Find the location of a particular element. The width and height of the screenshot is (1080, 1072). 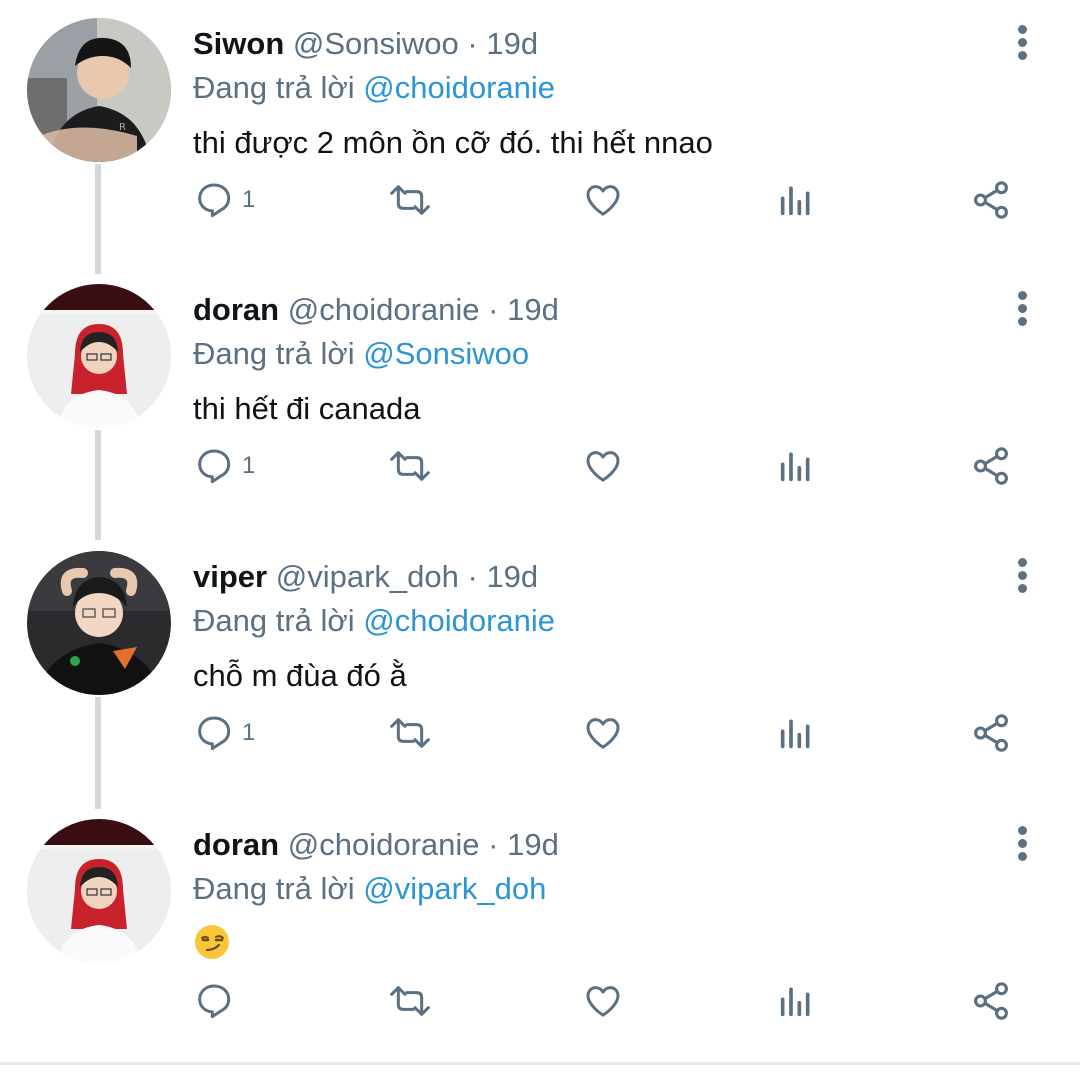

user-handle: @Sonsiwoo is located at coordinates (376, 43).